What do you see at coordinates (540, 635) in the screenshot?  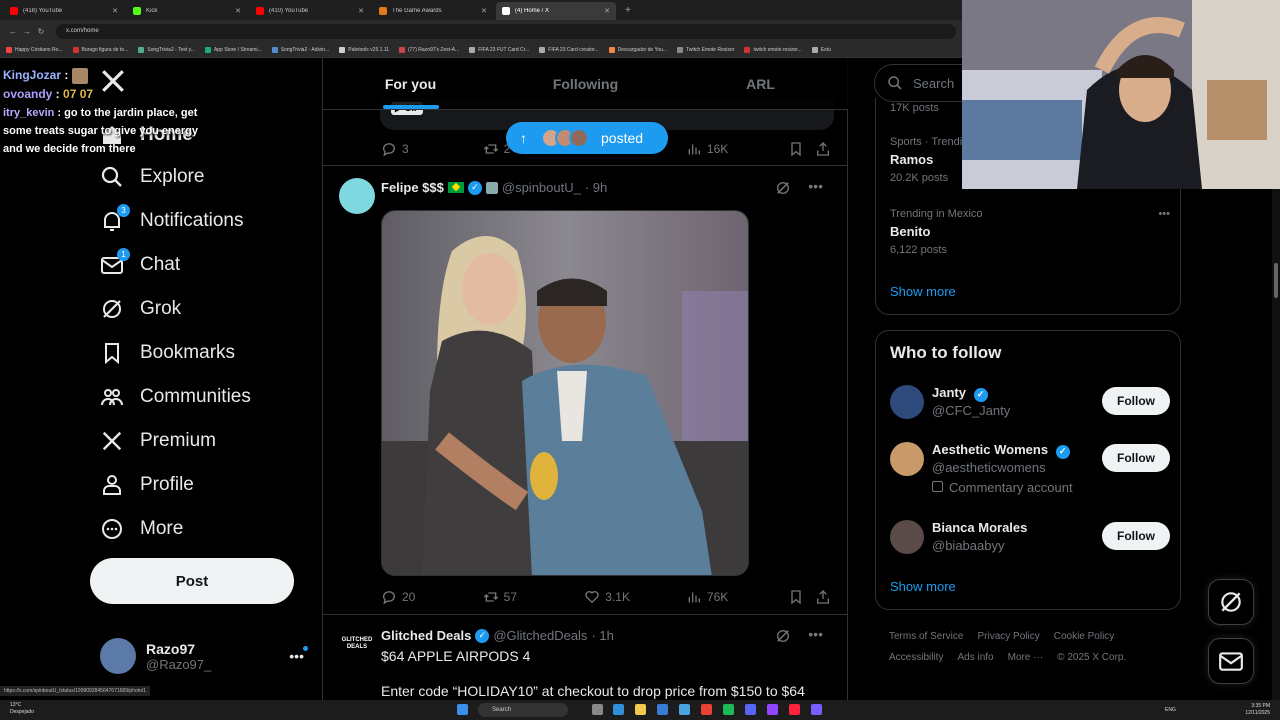 I see `tweet-author-handle: @GlitchedDeals` at bounding box center [540, 635].